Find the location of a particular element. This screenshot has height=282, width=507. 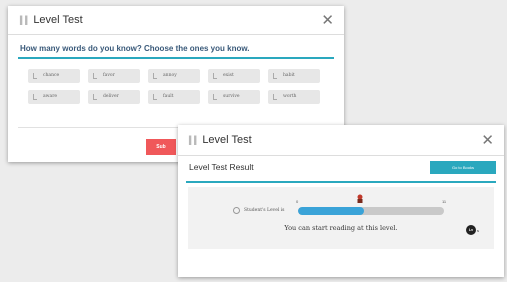

submit-button: Sub is located at coordinates (161, 147).